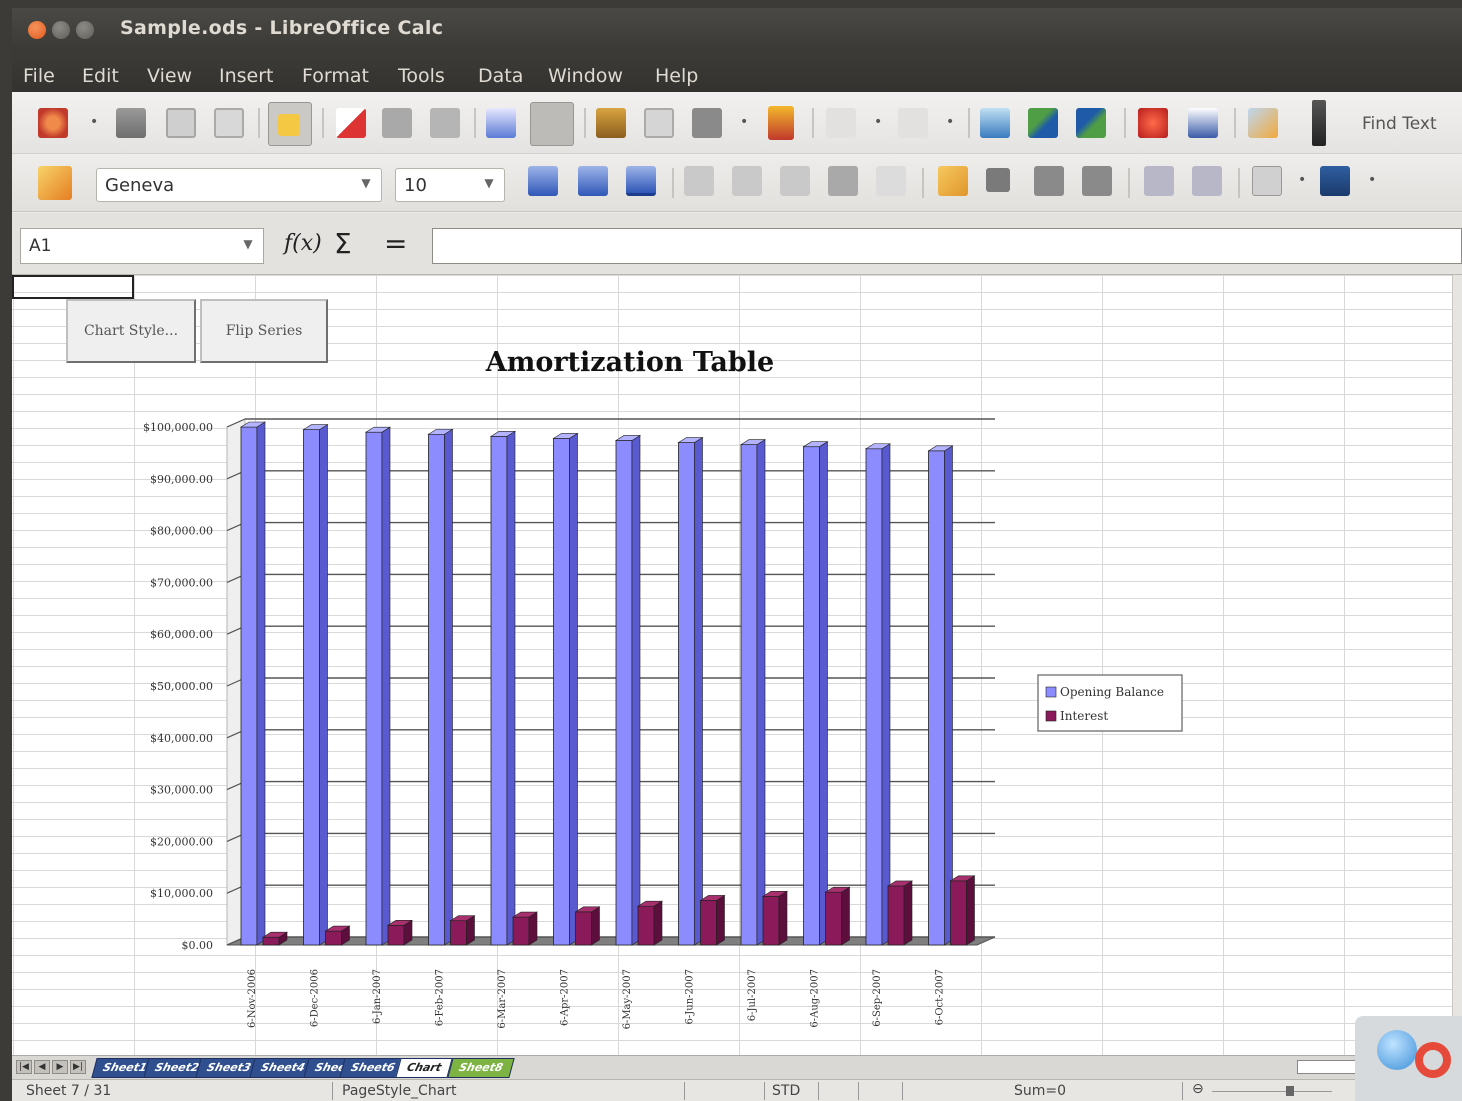 The image size is (1462, 1101). What do you see at coordinates (500, 76) in the screenshot?
I see `menu-data: Data` at bounding box center [500, 76].